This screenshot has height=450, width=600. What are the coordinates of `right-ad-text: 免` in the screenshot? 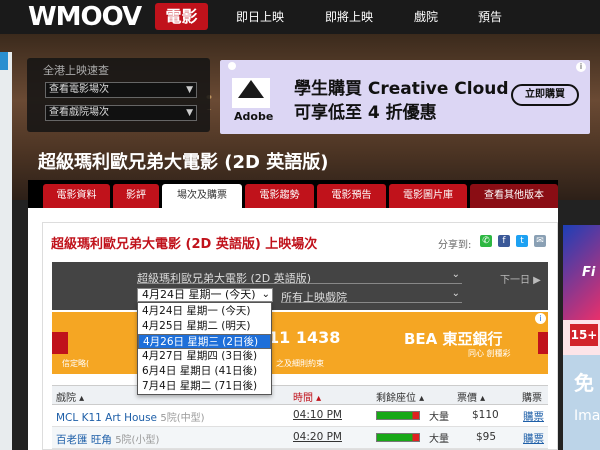 It's located at (584, 383).